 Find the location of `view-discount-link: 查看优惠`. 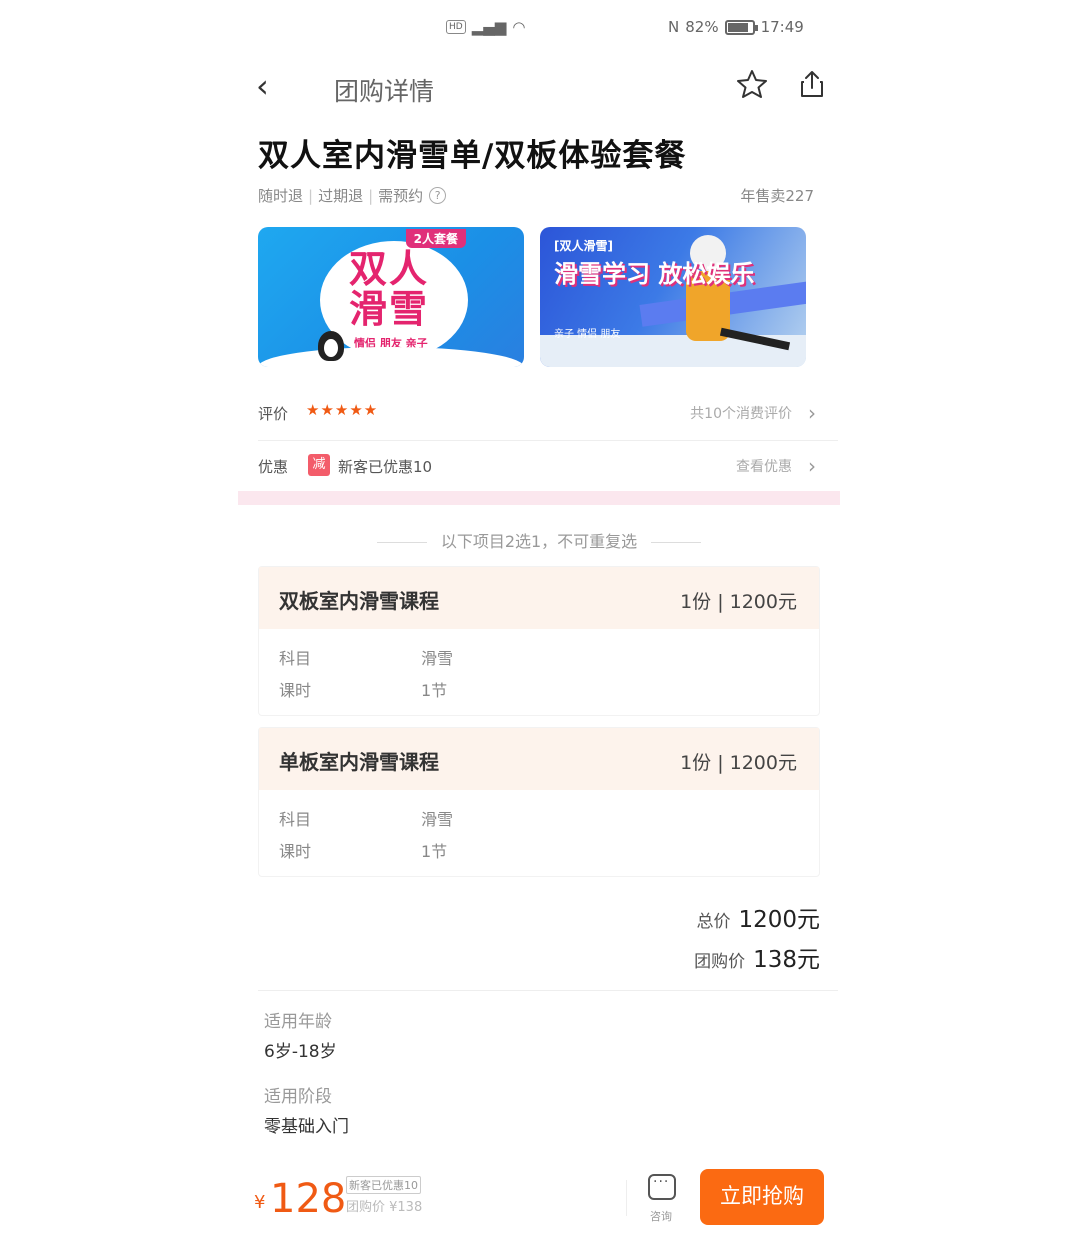

view-discount-link: 查看优惠 is located at coordinates (764, 466).